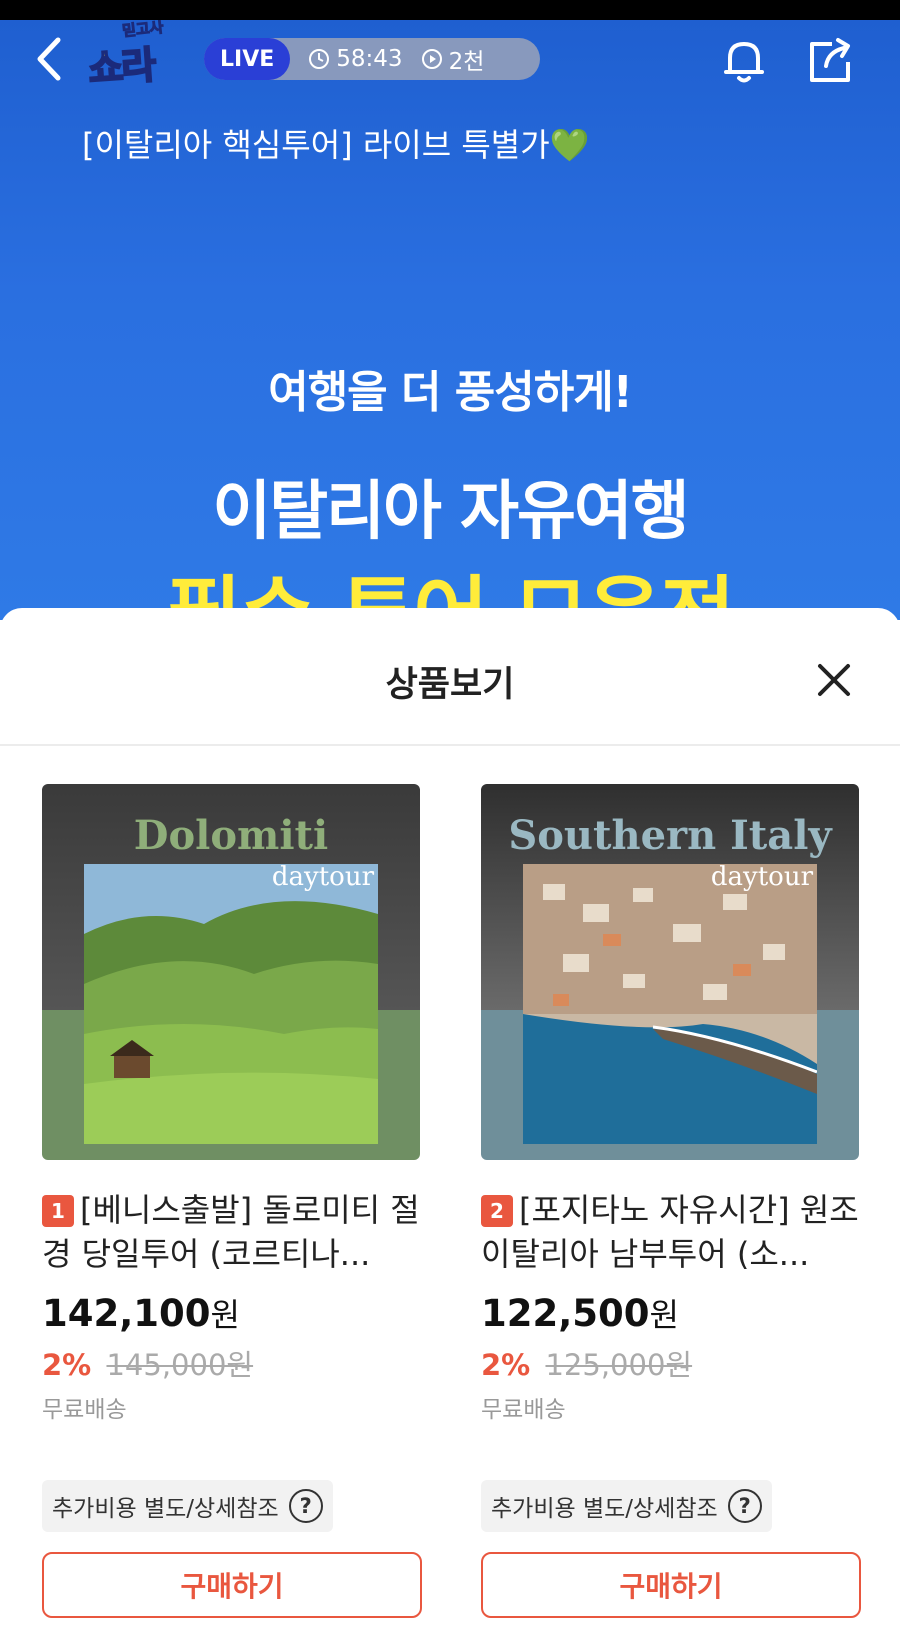  I want to click on landscape-image, so click(231, 1004).